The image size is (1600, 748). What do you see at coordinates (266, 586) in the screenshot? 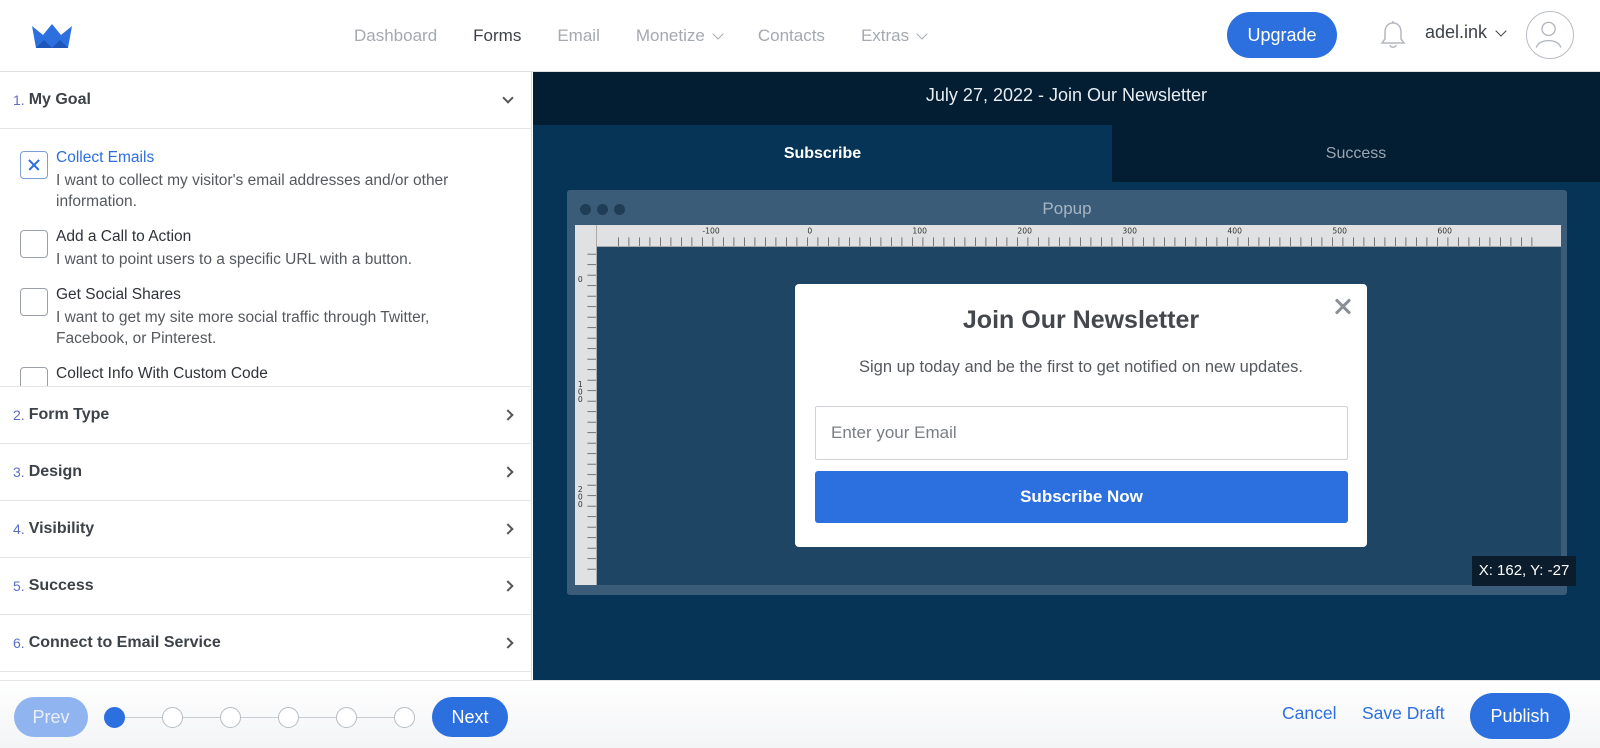
I see `section-success: 5. Success` at bounding box center [266, 586].